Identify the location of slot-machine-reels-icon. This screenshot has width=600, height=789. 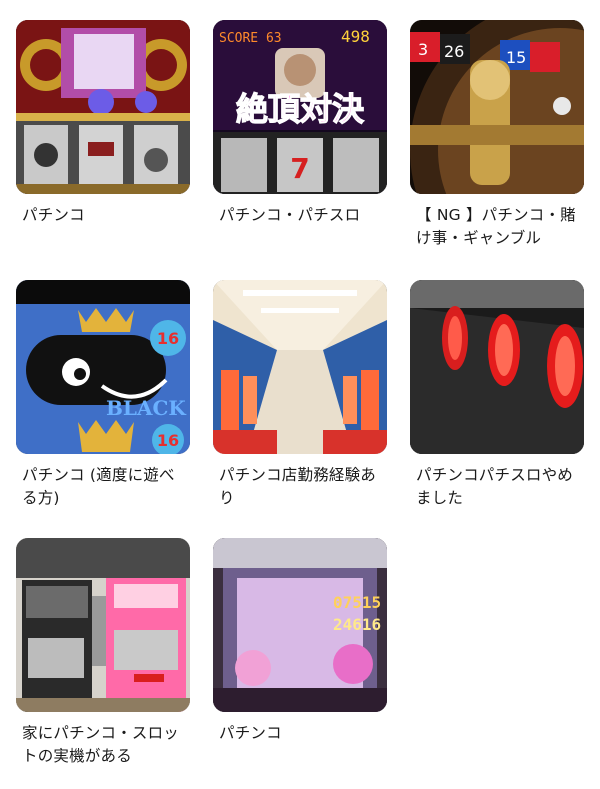
(103, 107).